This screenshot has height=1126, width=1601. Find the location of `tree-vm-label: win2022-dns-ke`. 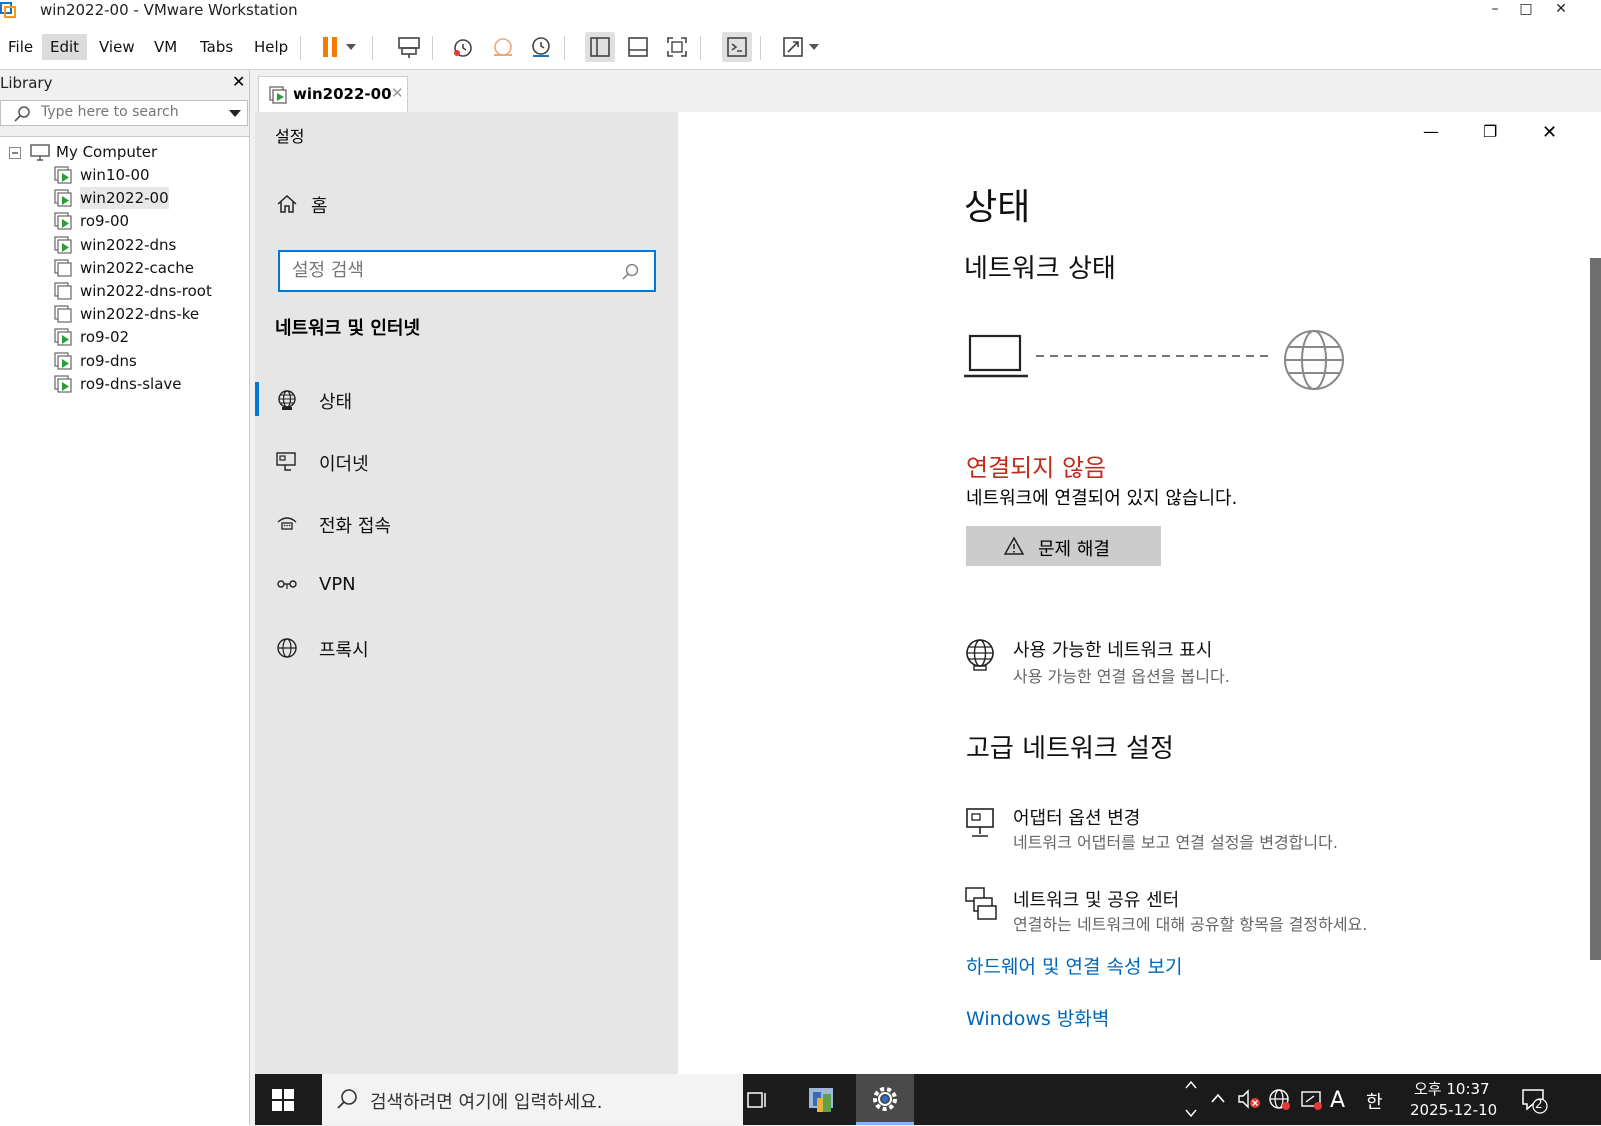

tree-vm-label: win2022-dns-ke is located at coordinates (140, 314).